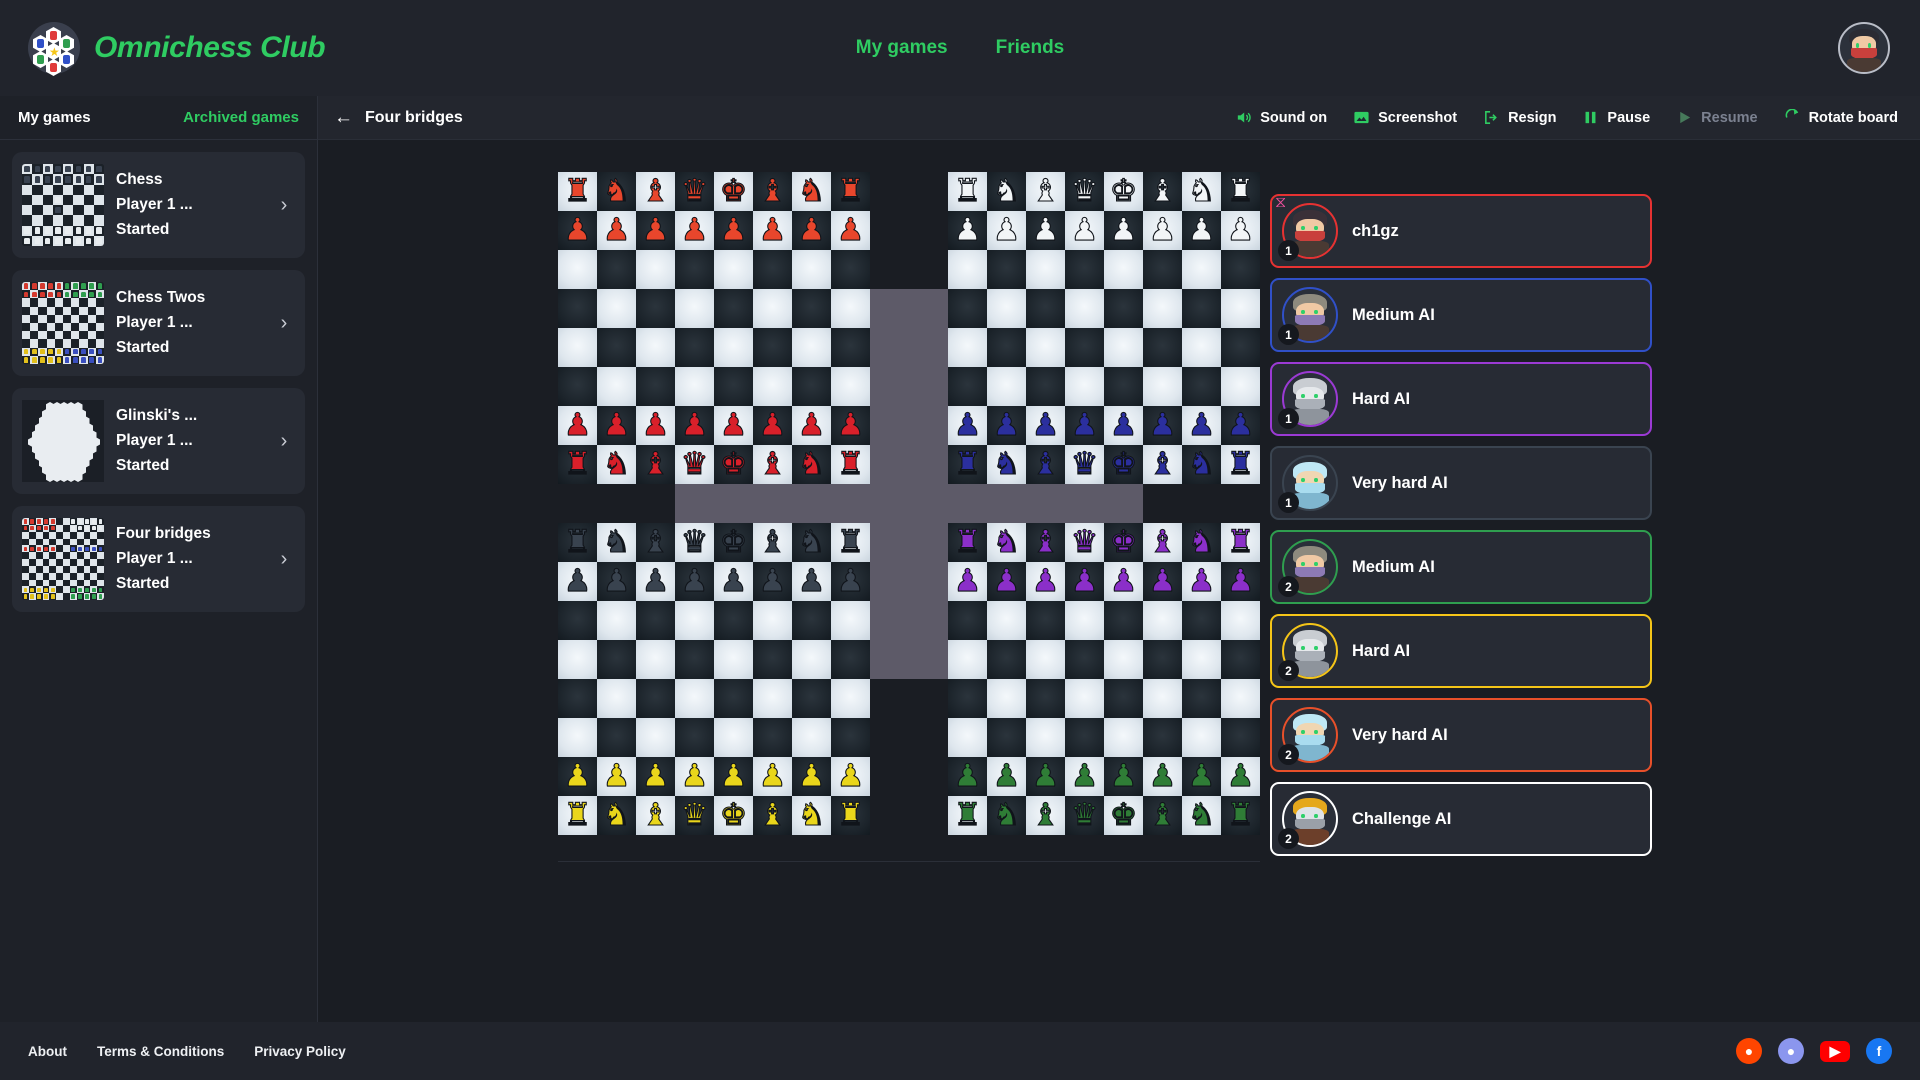  I want to click on footer-terms-link: Terms & Conditions, so click(160, 1051).